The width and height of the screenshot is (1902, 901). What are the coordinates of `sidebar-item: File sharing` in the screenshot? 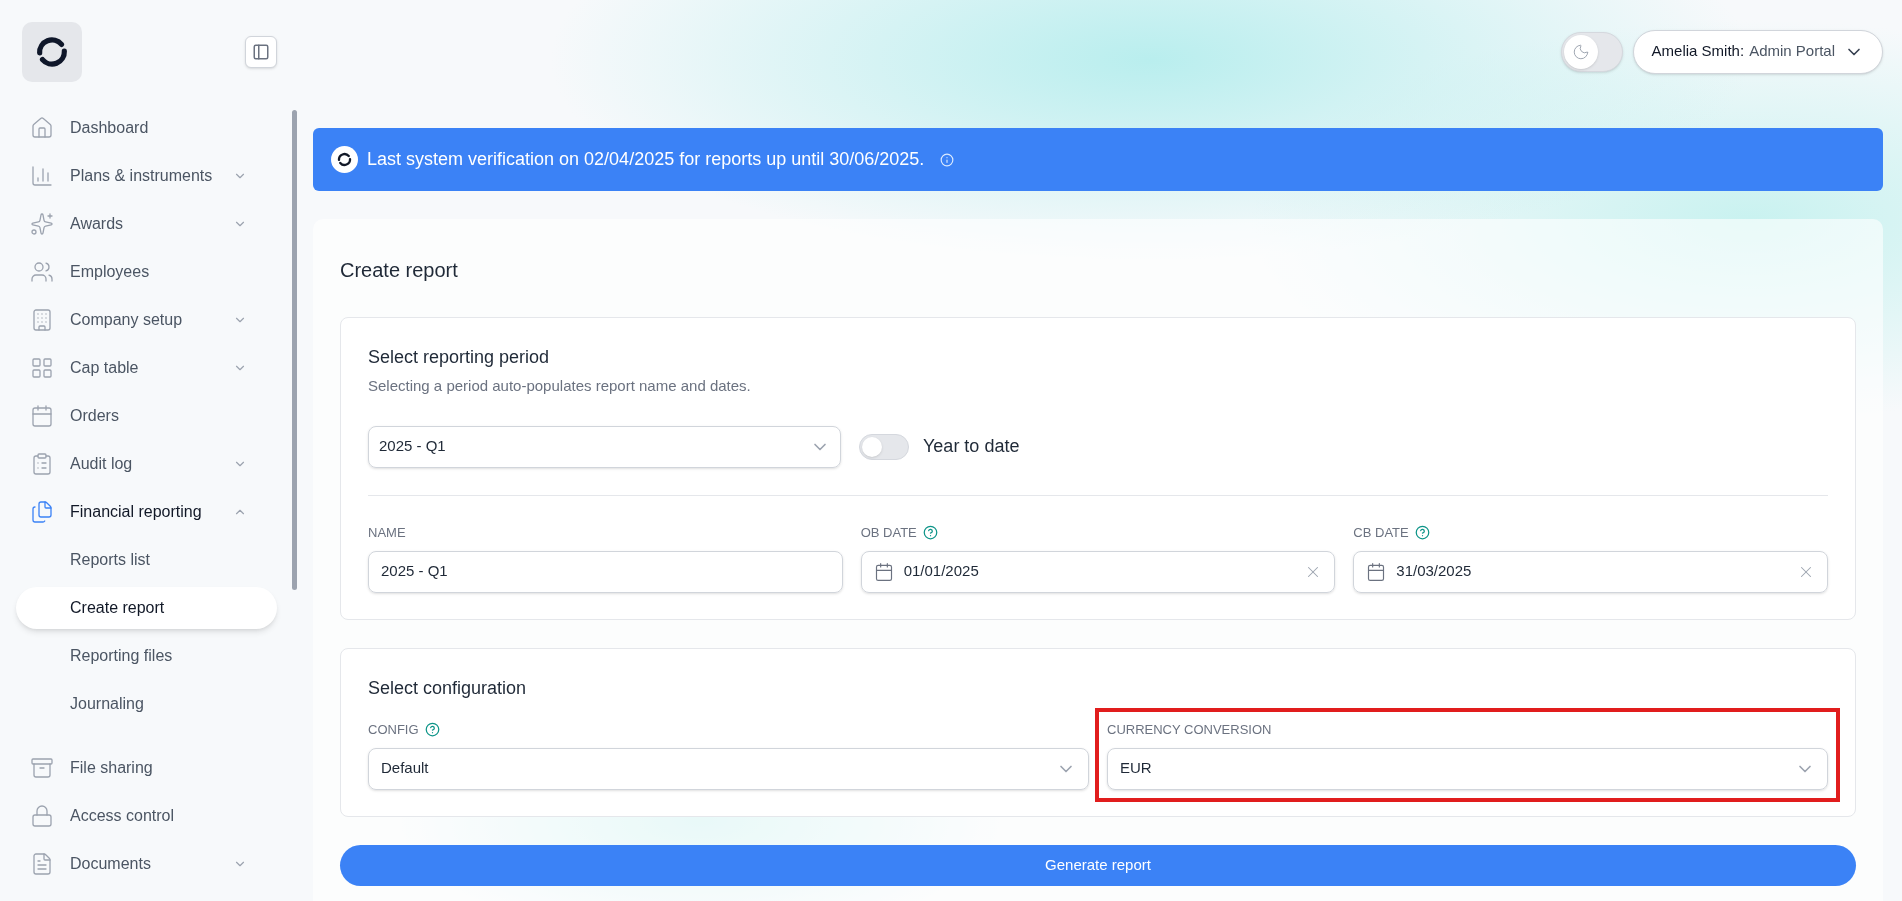 It's located at (138, 768).